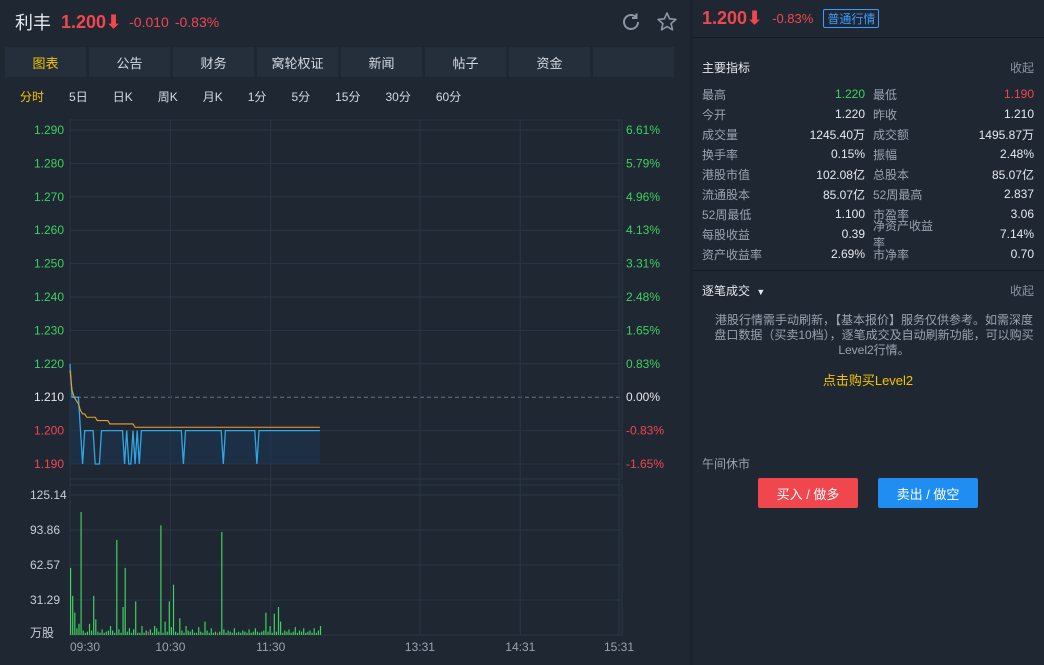  Describe the element at coordinates (49, 197) in the screenshot. I see `price-tick-label: 1.270` at that location.